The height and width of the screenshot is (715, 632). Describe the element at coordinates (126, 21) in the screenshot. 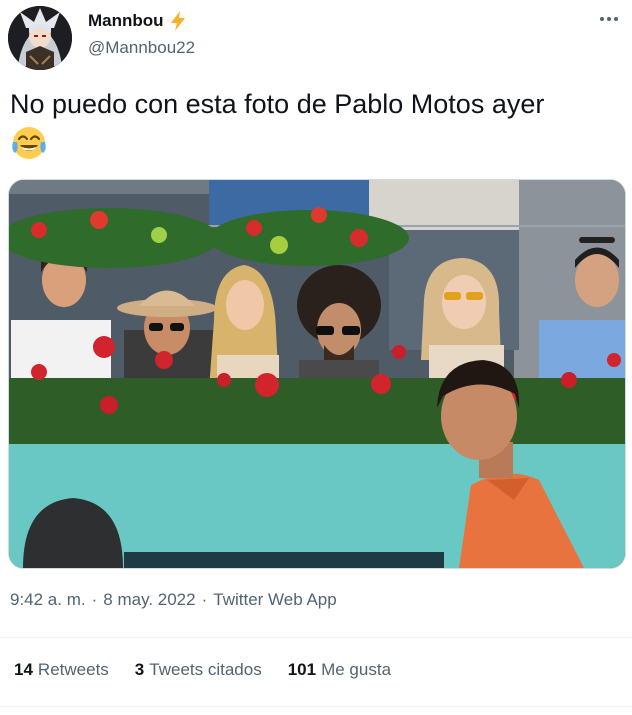

I see `display-name: Mannbou` at that location.